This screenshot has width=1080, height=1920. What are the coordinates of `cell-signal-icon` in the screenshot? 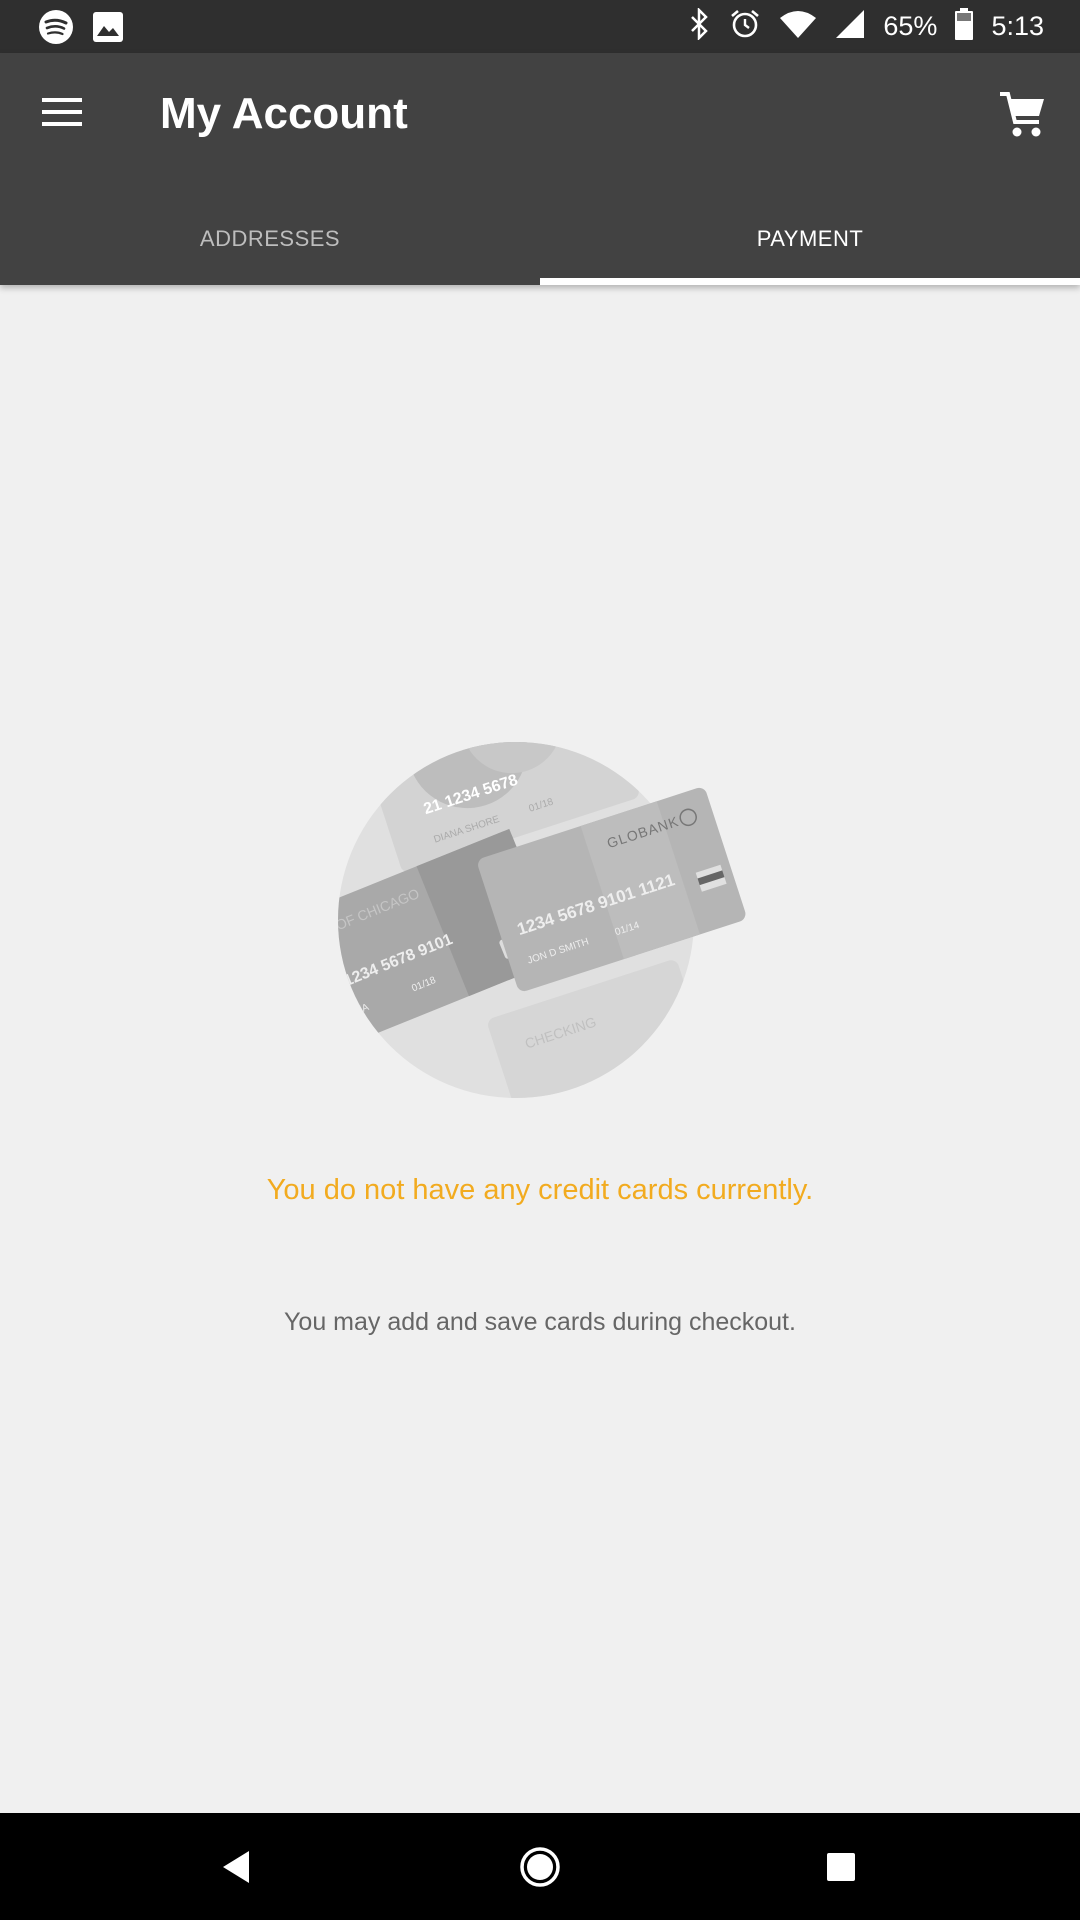 It's located at (850, 26).